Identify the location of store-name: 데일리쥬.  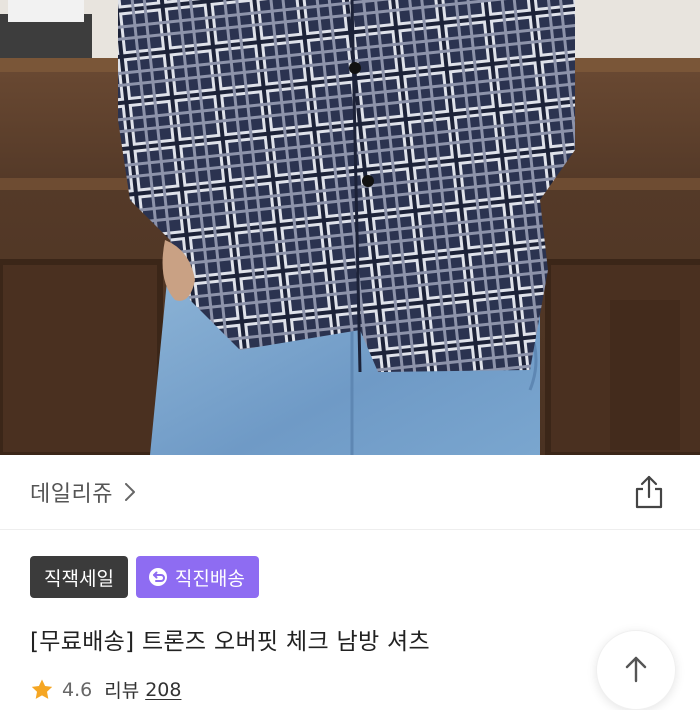
(71, 494).